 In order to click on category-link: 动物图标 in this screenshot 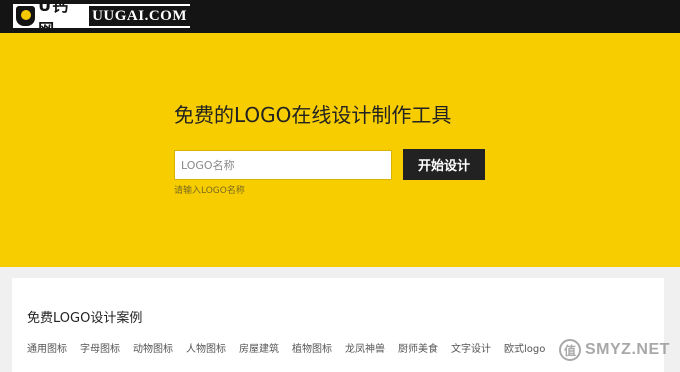, I will do `click(153, 347)`.